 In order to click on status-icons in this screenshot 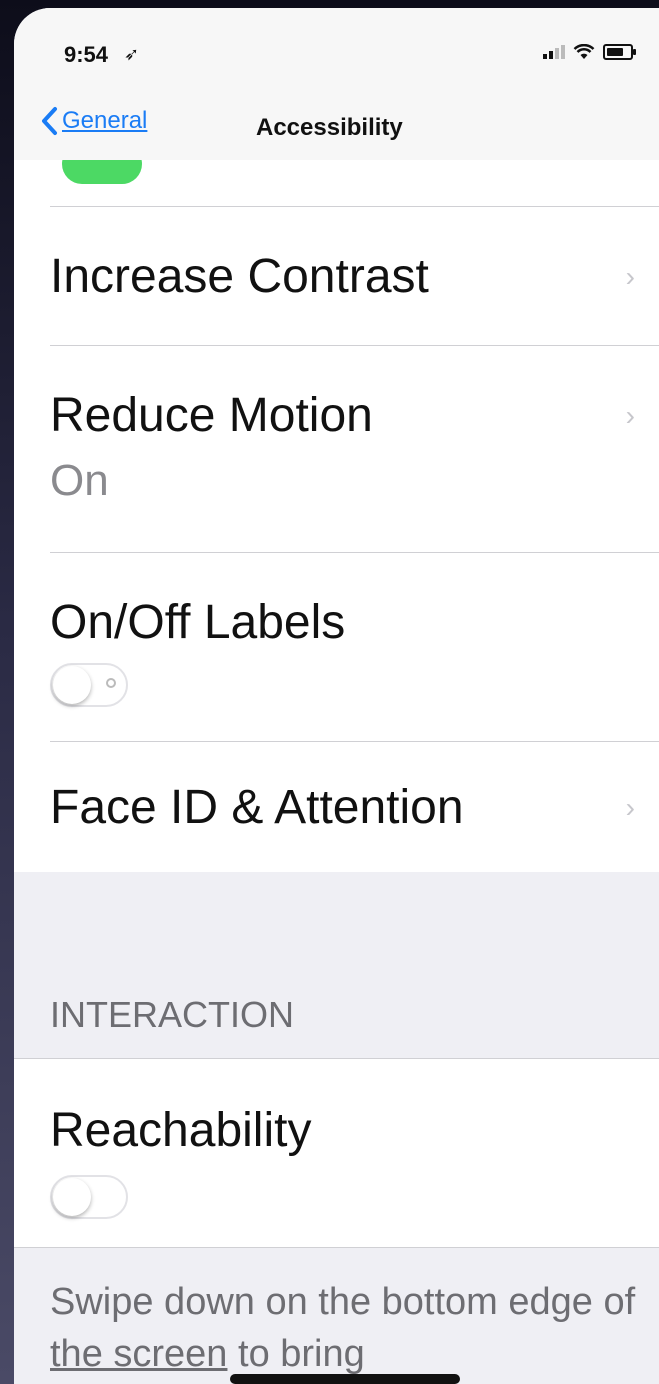, I will do `click(589, 52)`.